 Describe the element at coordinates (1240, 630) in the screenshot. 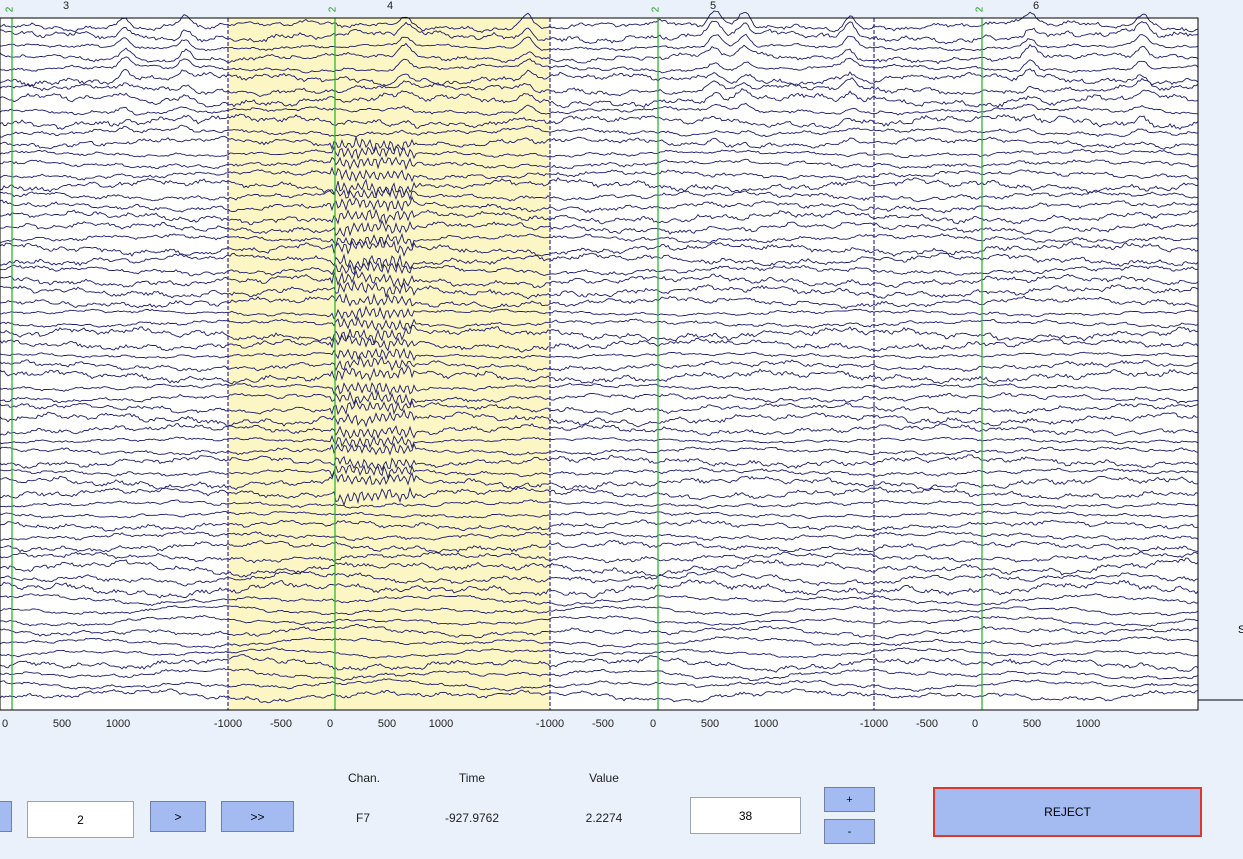

I see `edge-label: S` at that location.